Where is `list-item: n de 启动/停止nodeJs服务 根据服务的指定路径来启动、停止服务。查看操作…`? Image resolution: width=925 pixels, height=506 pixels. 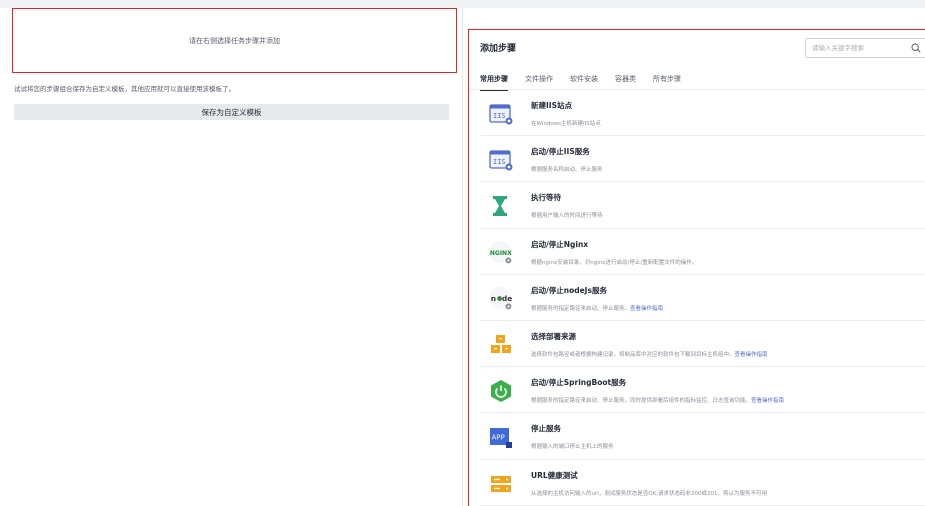
list-item: n de 启动/停止nodeJs服务 根据服务的指定路径来启动、停止服务。查看操作… is located at coordinates (702, 298).